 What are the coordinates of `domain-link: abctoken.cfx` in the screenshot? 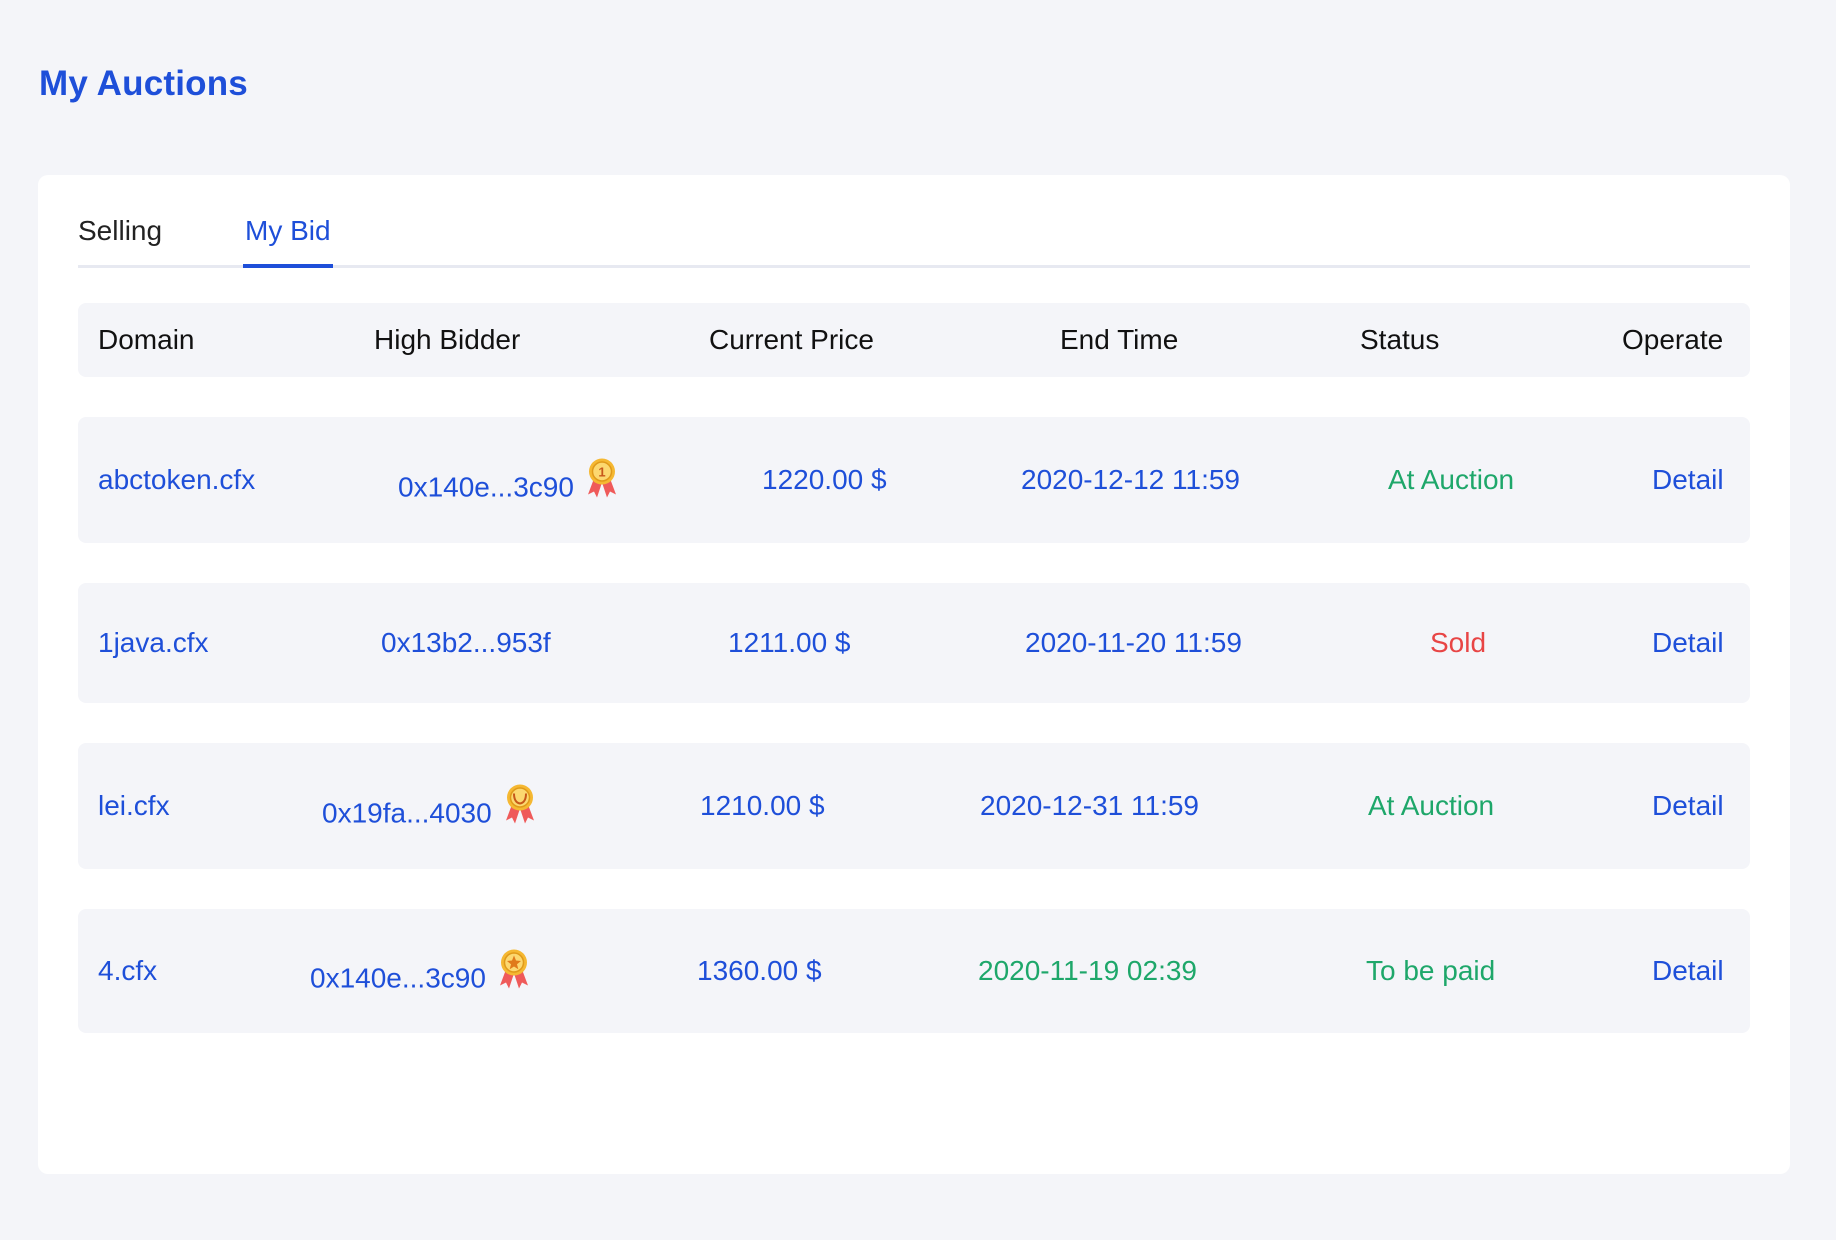 It's located at (176, 480).